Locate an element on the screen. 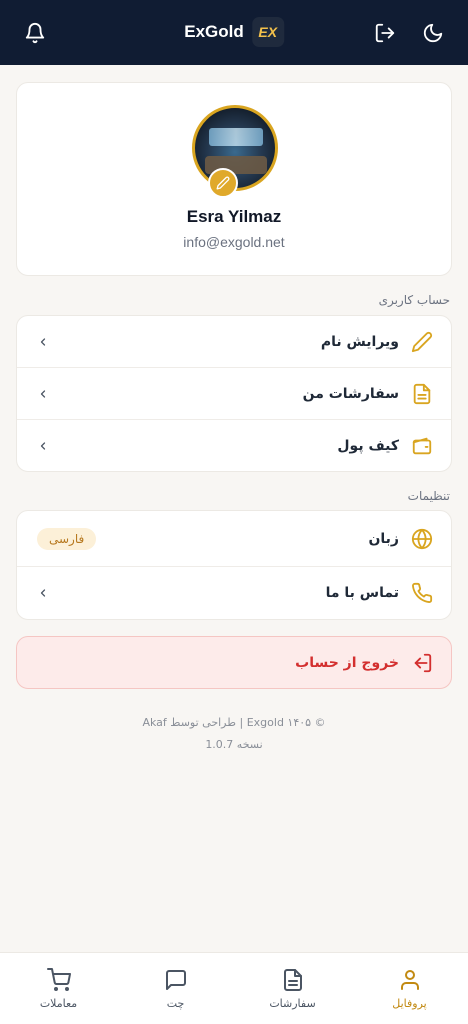  user-icon is located at coordinates (409, 979).